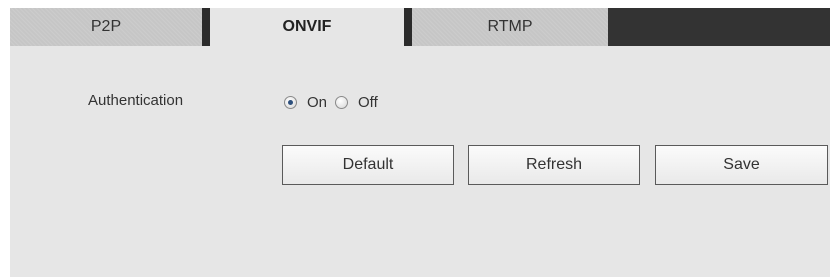 The image size is (830, 277). What do you see at coordinates (741, 165) in the screenshot?
I see `save-button: Save` at bounding box center [741, 165].